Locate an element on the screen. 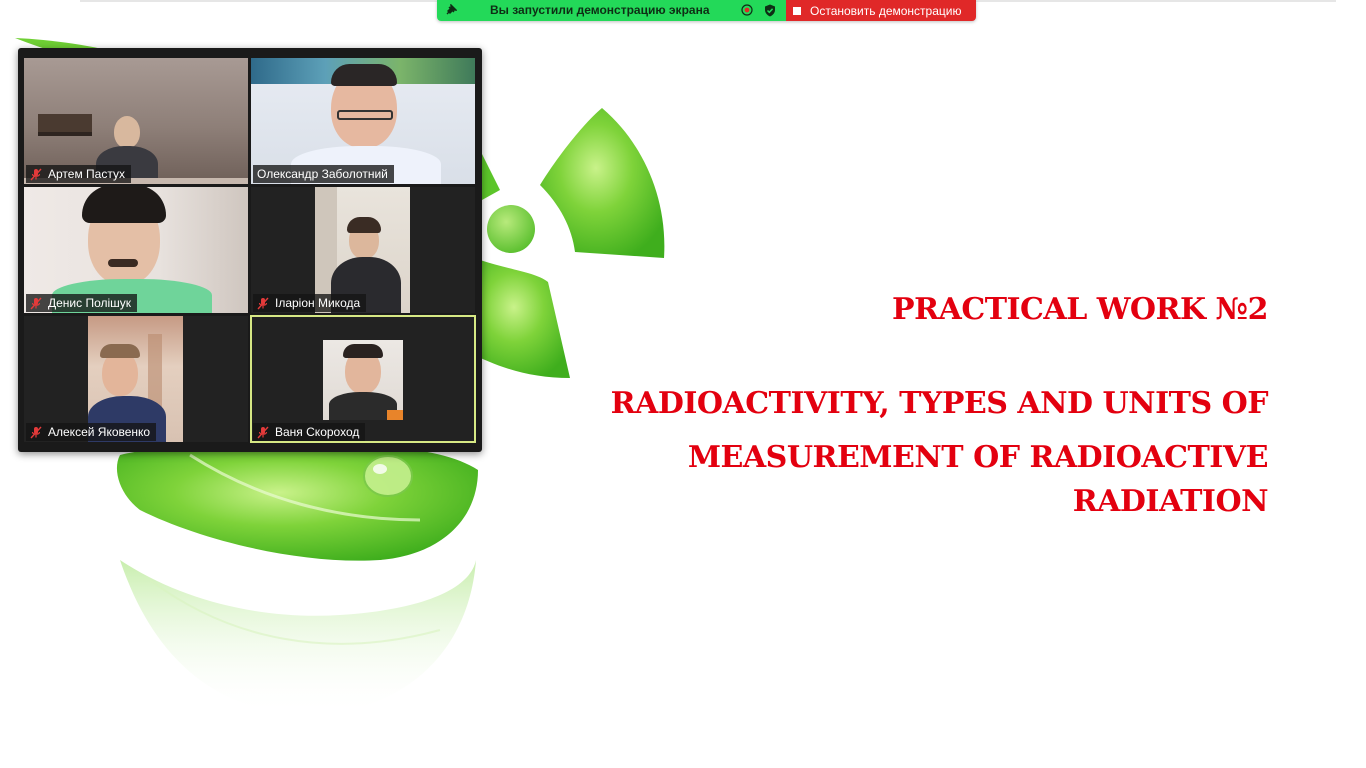 The image size is (1366, 768). pin-icon is located at coordinates (451, 10).